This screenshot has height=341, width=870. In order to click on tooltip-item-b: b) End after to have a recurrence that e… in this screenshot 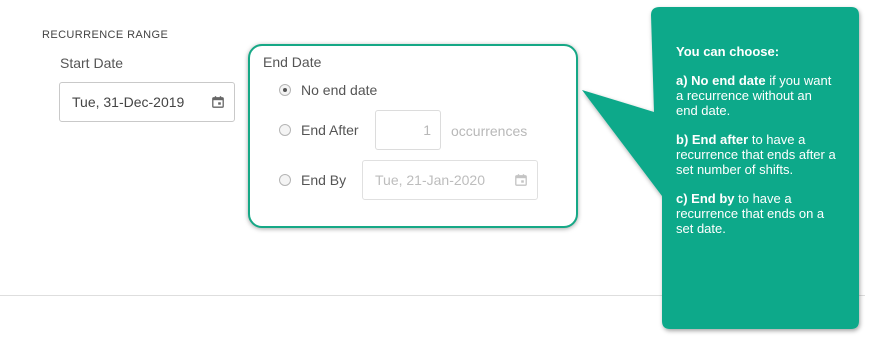, I will do `click(756, 154)`.